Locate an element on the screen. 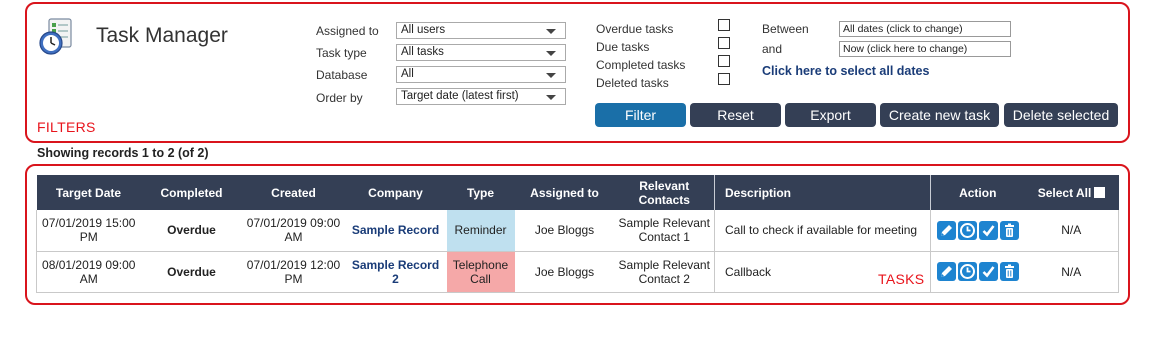 This screenshot has width=1155, height=341. description-cell: Callback is located at coordinates (822, 272).